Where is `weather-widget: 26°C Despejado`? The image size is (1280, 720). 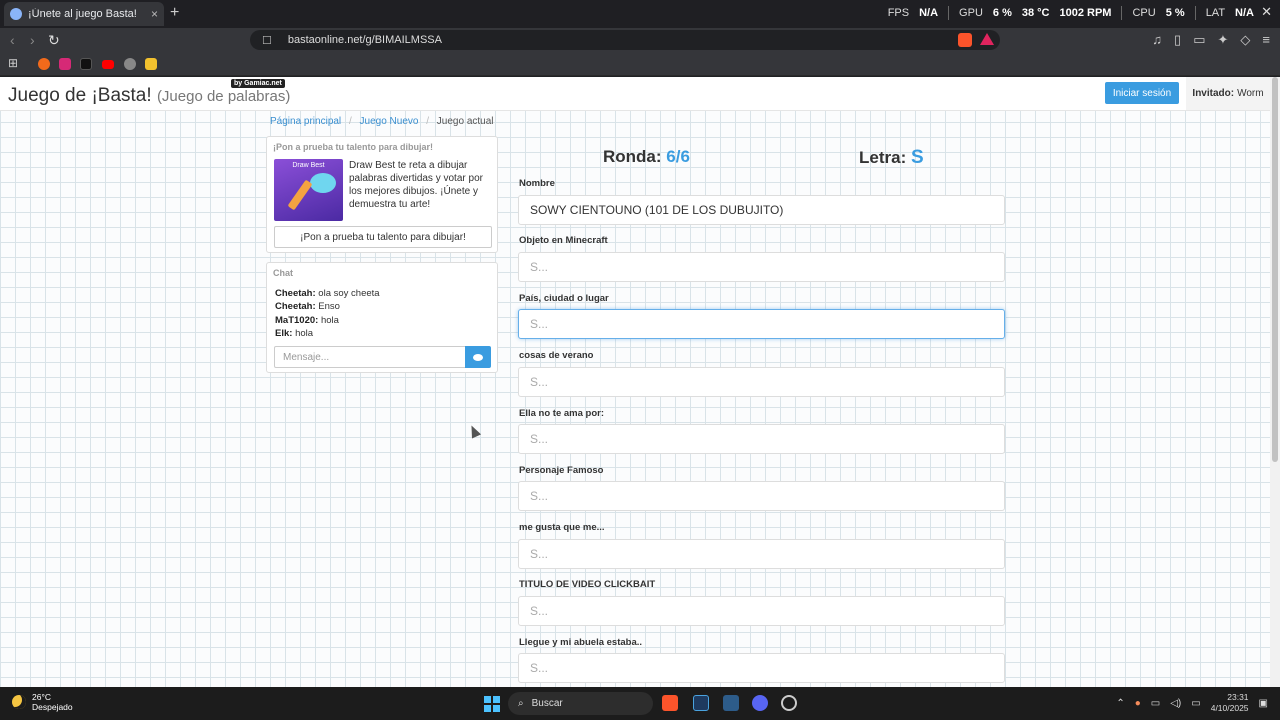 weather-widget: 26°C Despejado is located at coordinates (42, 702).